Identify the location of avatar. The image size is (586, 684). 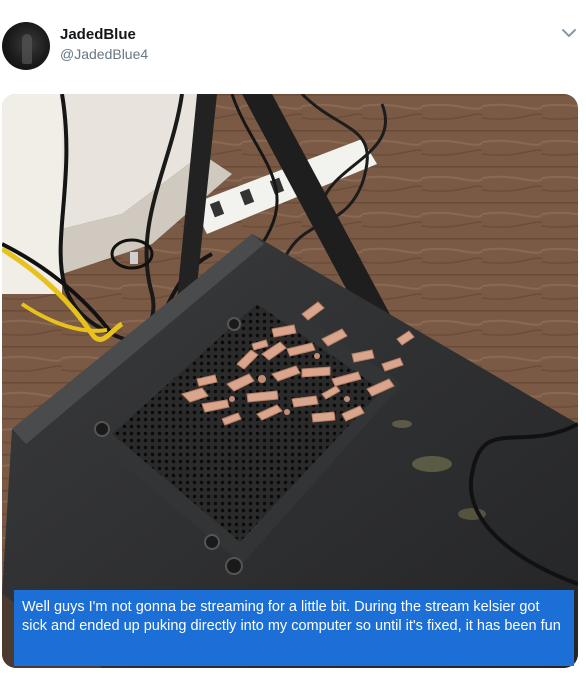
(26, 46).